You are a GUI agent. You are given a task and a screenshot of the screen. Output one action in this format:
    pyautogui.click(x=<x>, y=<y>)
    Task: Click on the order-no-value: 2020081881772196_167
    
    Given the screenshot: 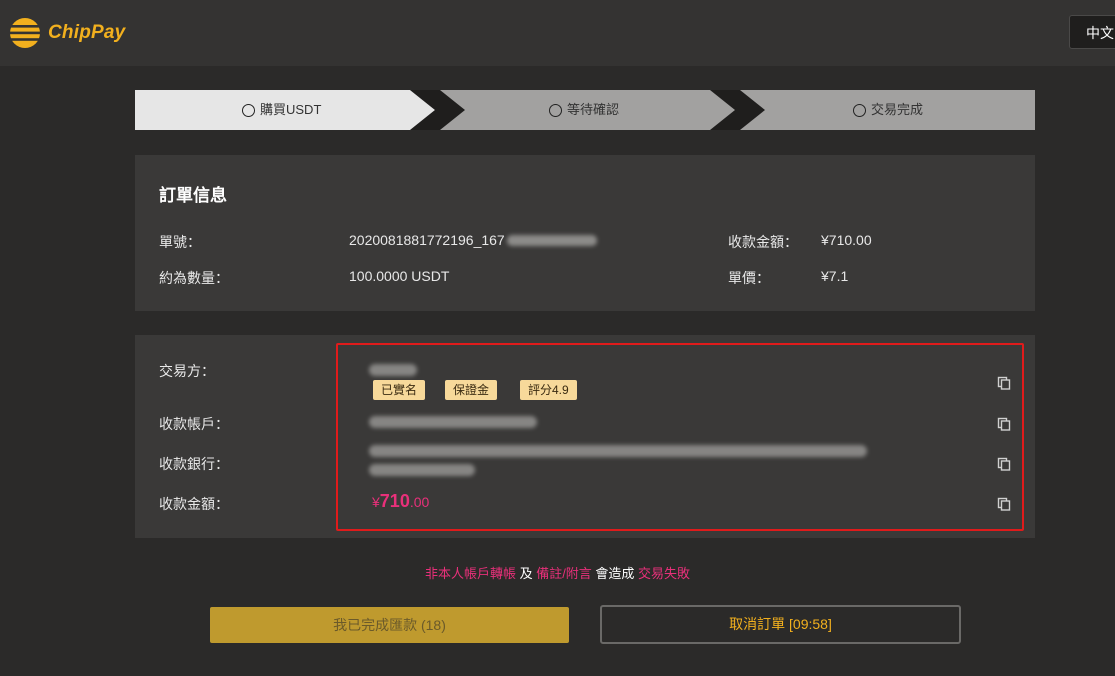 What is the action you would take?
    pyautogui.click(x=473, y=240)
    